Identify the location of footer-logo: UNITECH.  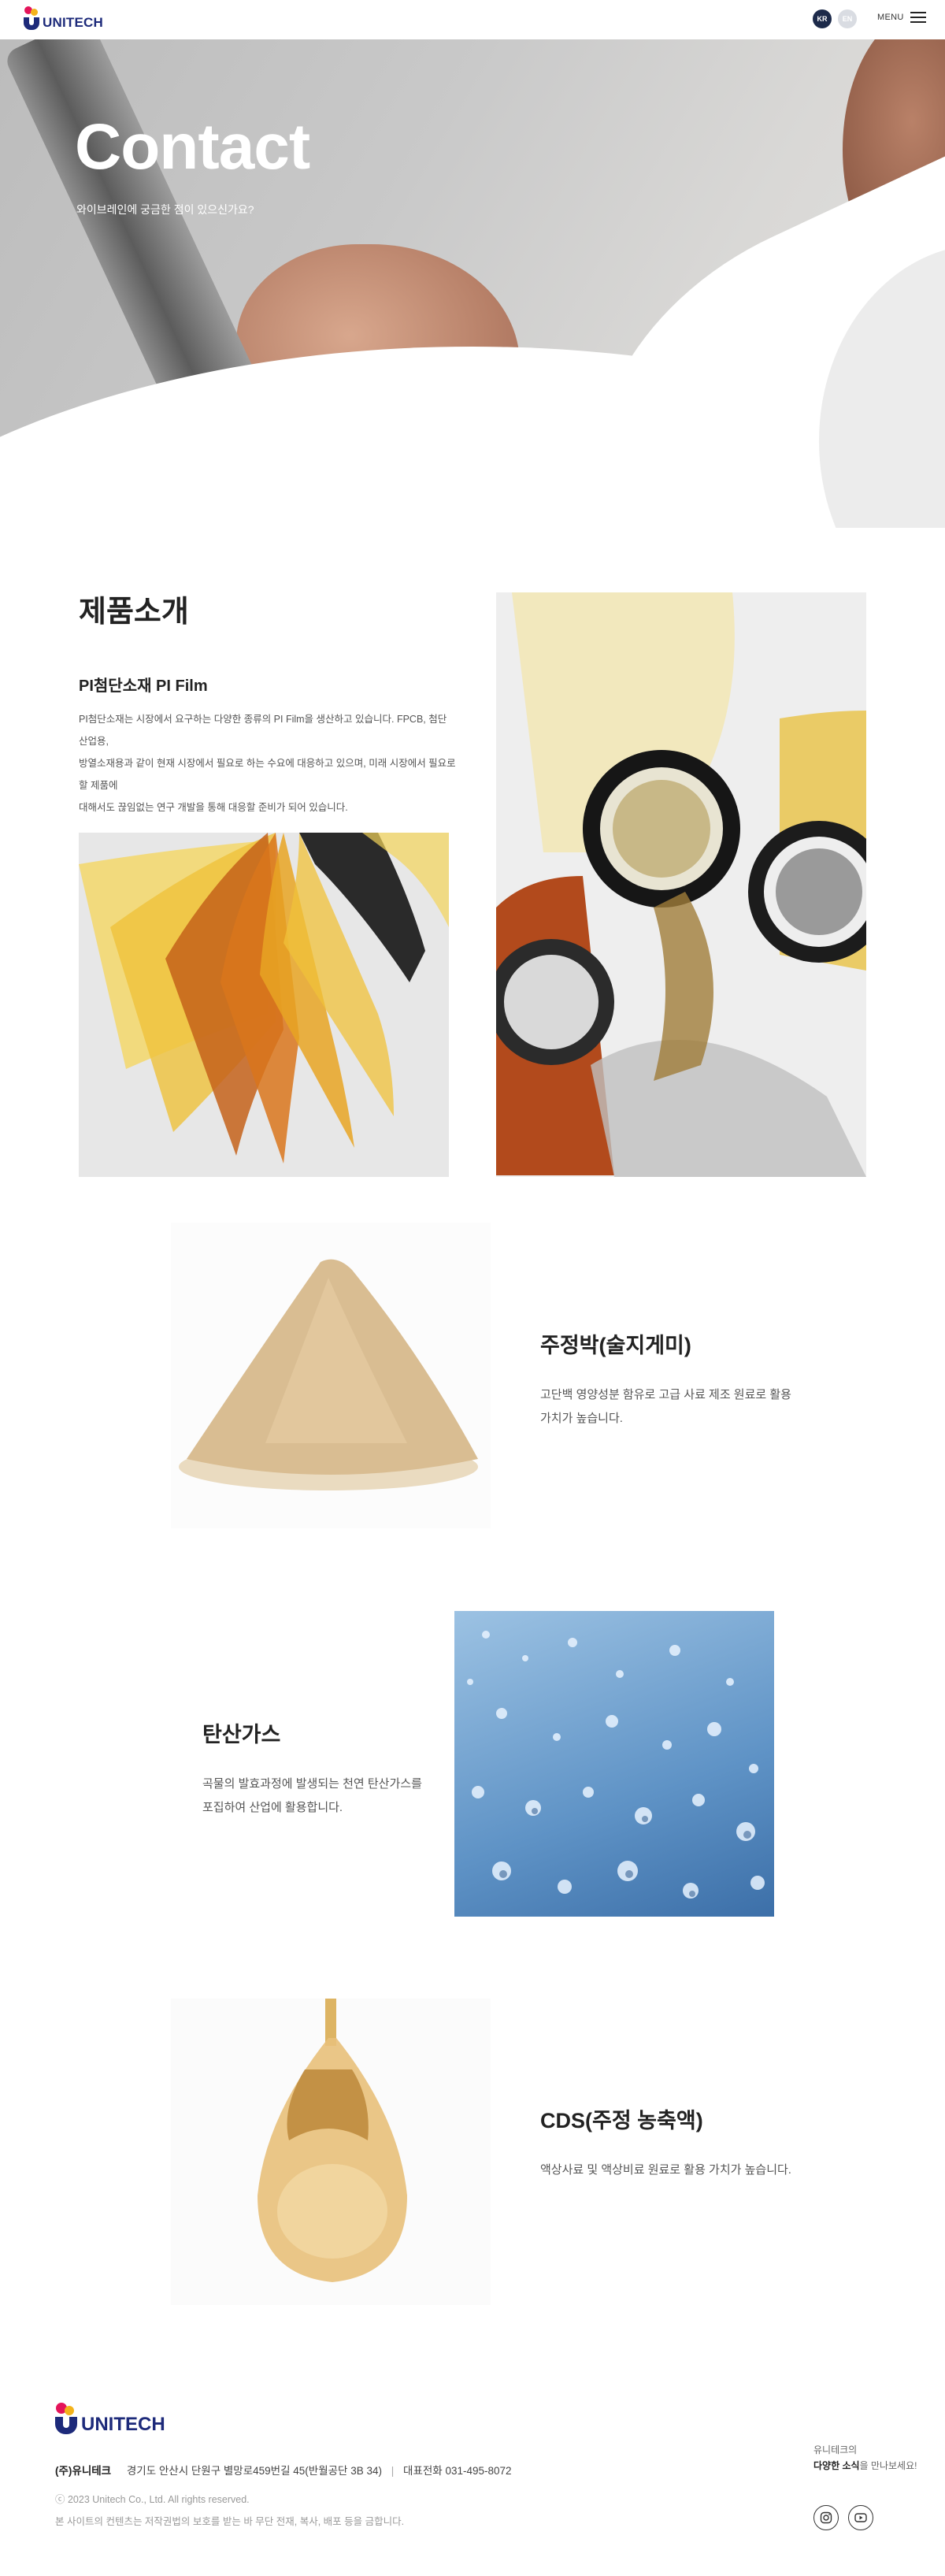
(110, 2418).